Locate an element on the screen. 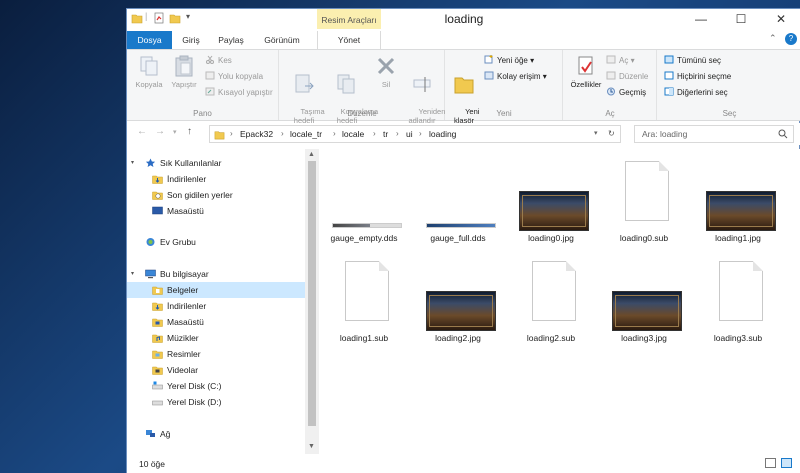 The width and height of the screenshot is (800, 473). copy-button: Kopyala is located at coordinates (149, 71).